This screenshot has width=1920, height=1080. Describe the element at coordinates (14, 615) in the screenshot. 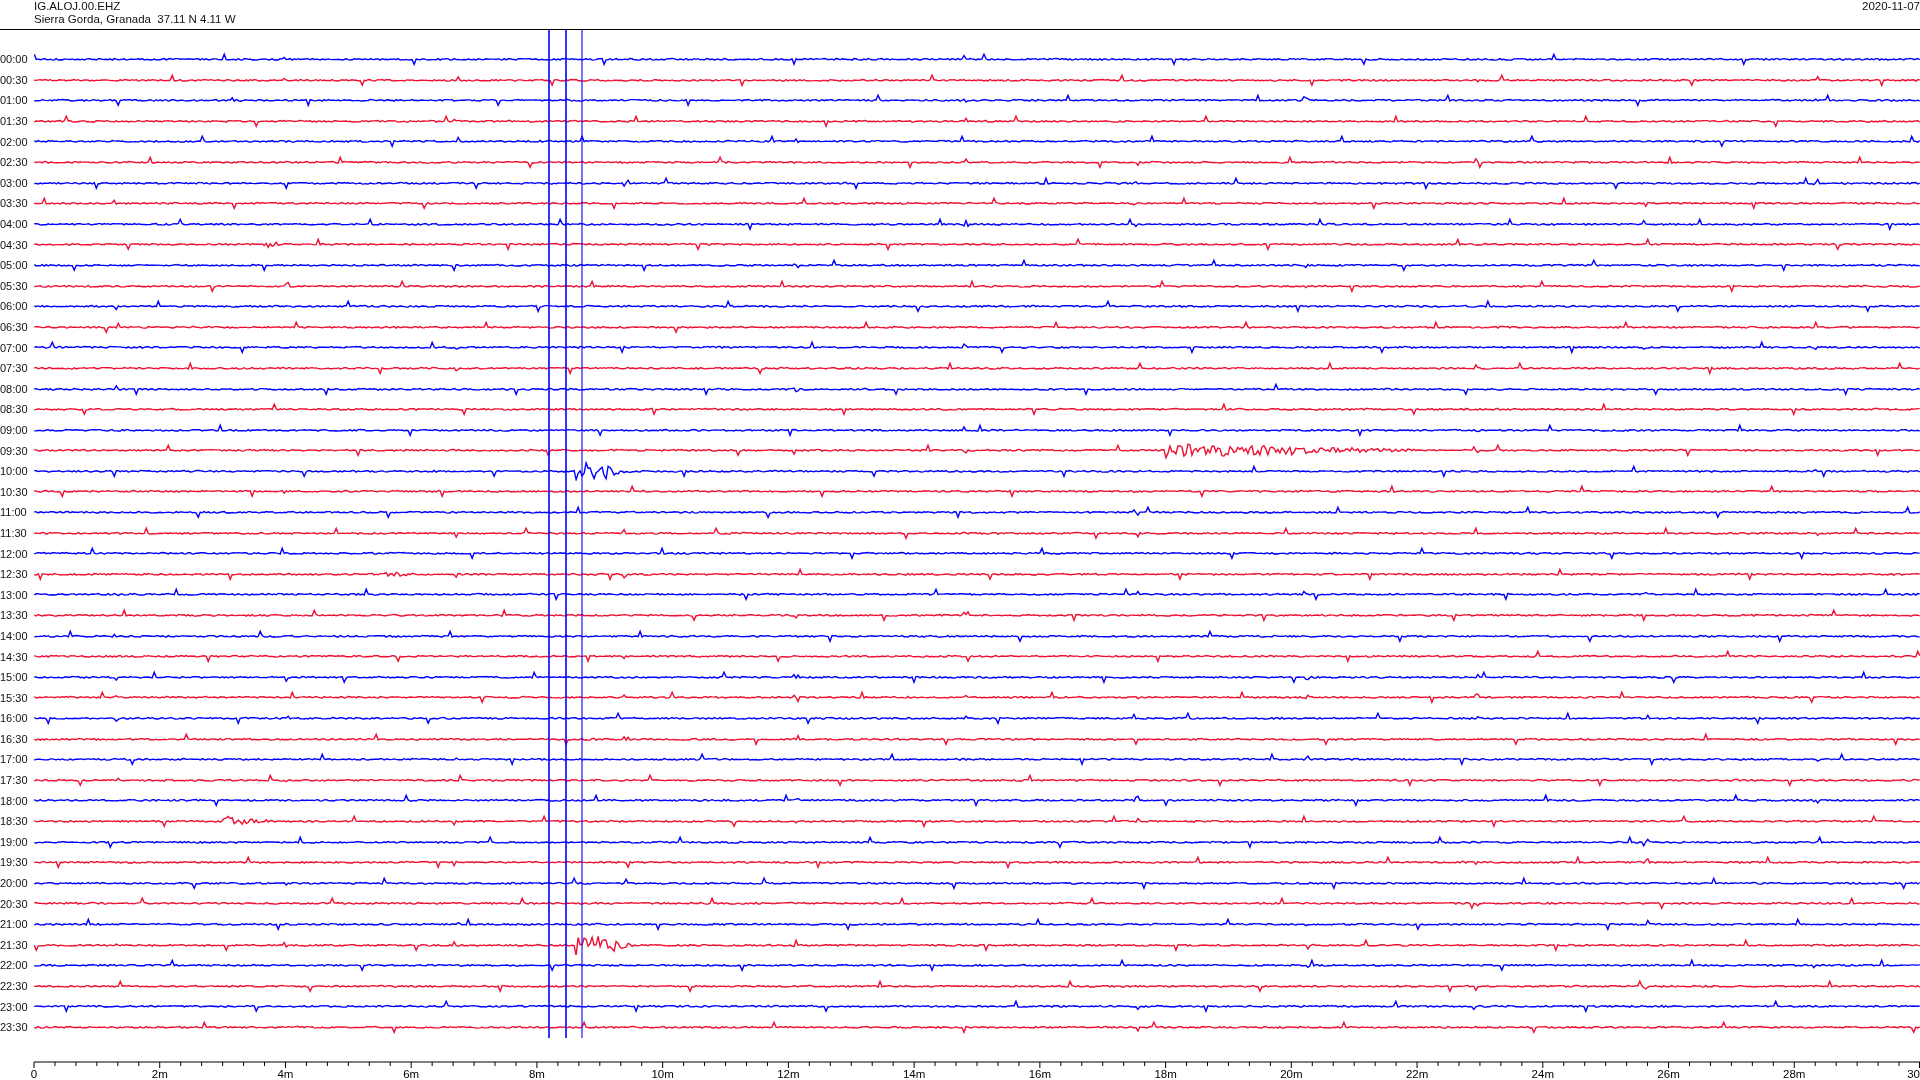

I see `time-label: 13:30` at that location.